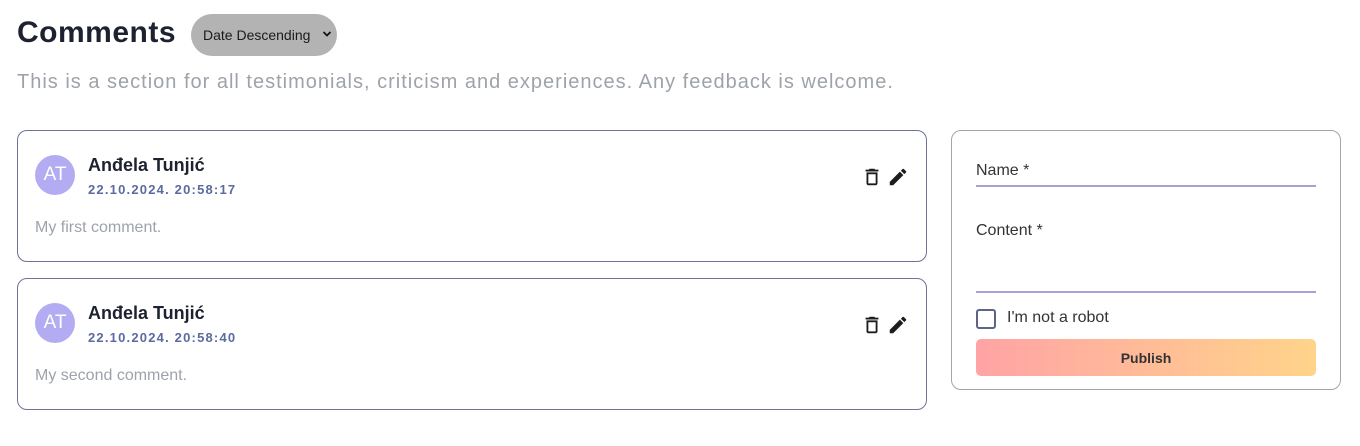 The image size is (1360, 446). I want to click on comment-text: My first comment., so click(98, 227).